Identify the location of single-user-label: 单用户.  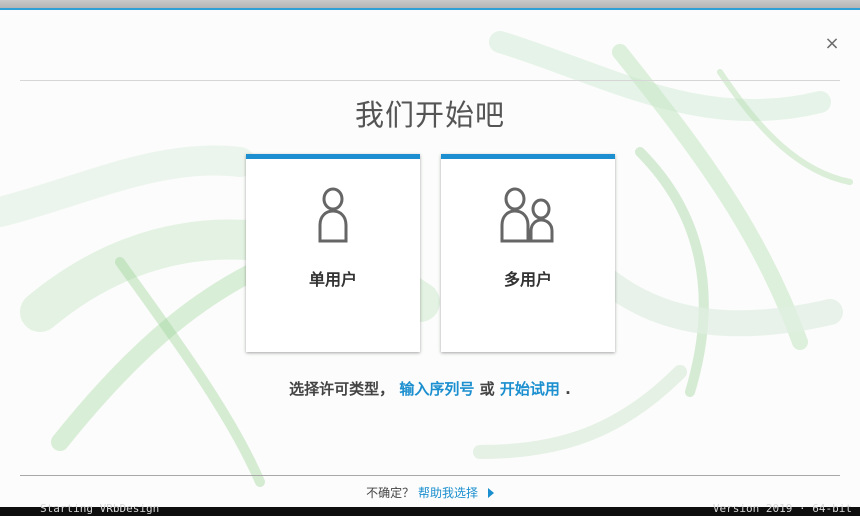
(332, 279).